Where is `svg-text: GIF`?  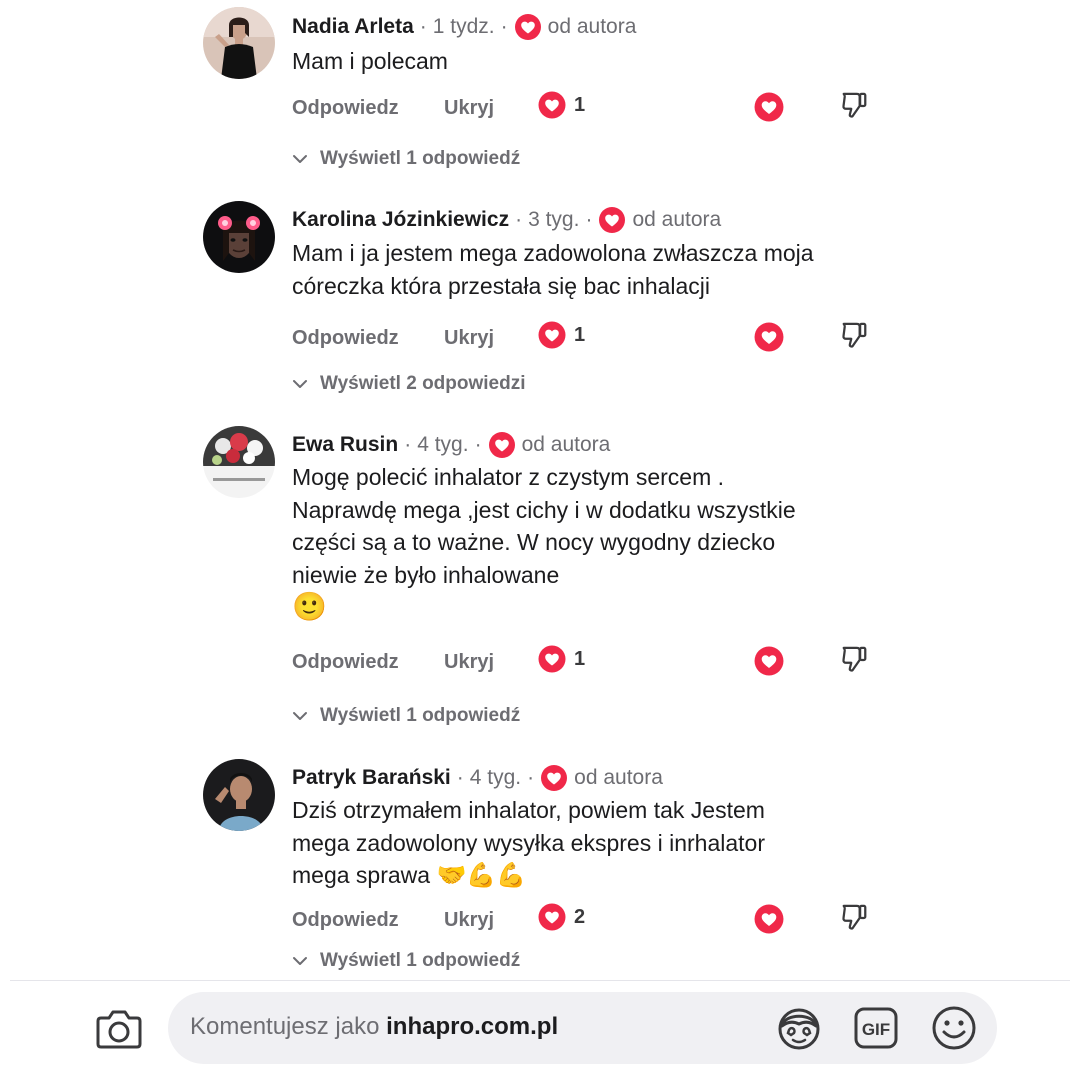
svg-text: GIF is located at coordinates (876, 1029).